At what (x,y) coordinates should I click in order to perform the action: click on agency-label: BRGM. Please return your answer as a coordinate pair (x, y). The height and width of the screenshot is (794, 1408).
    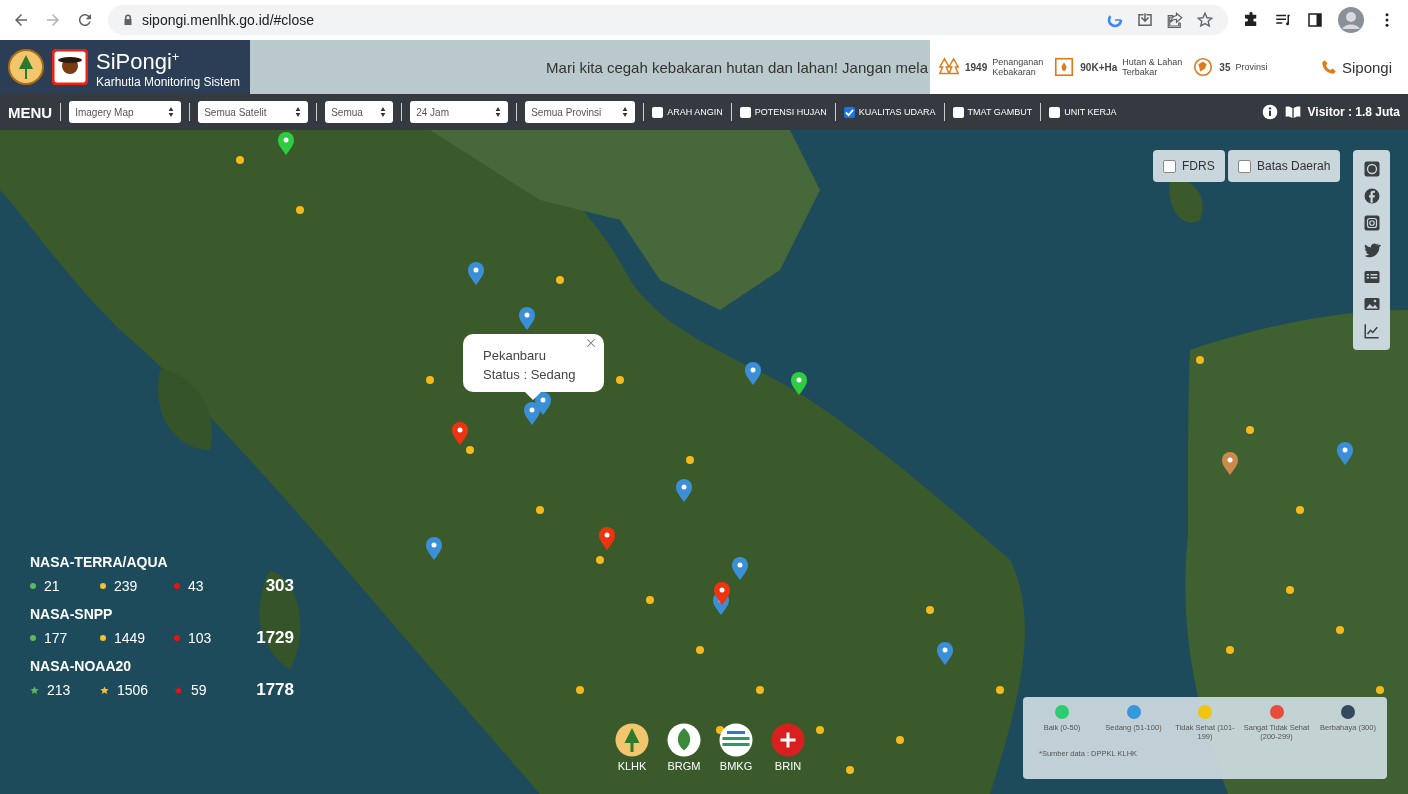
    Looking at the image, I should click on (684, 766).